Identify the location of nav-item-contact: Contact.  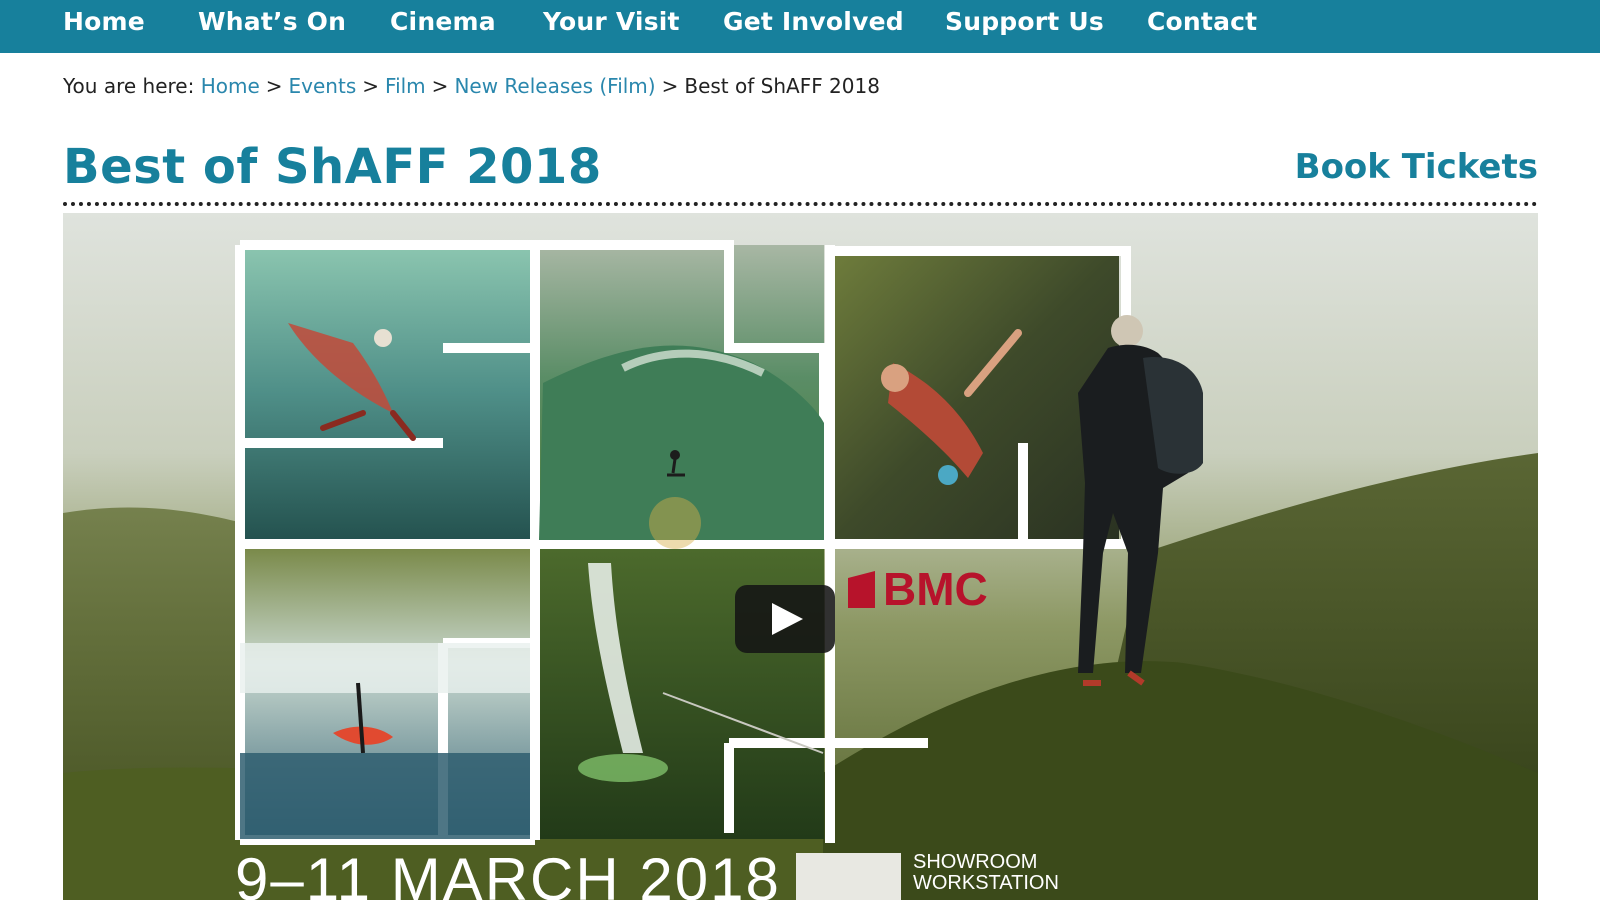
(1202, 22).